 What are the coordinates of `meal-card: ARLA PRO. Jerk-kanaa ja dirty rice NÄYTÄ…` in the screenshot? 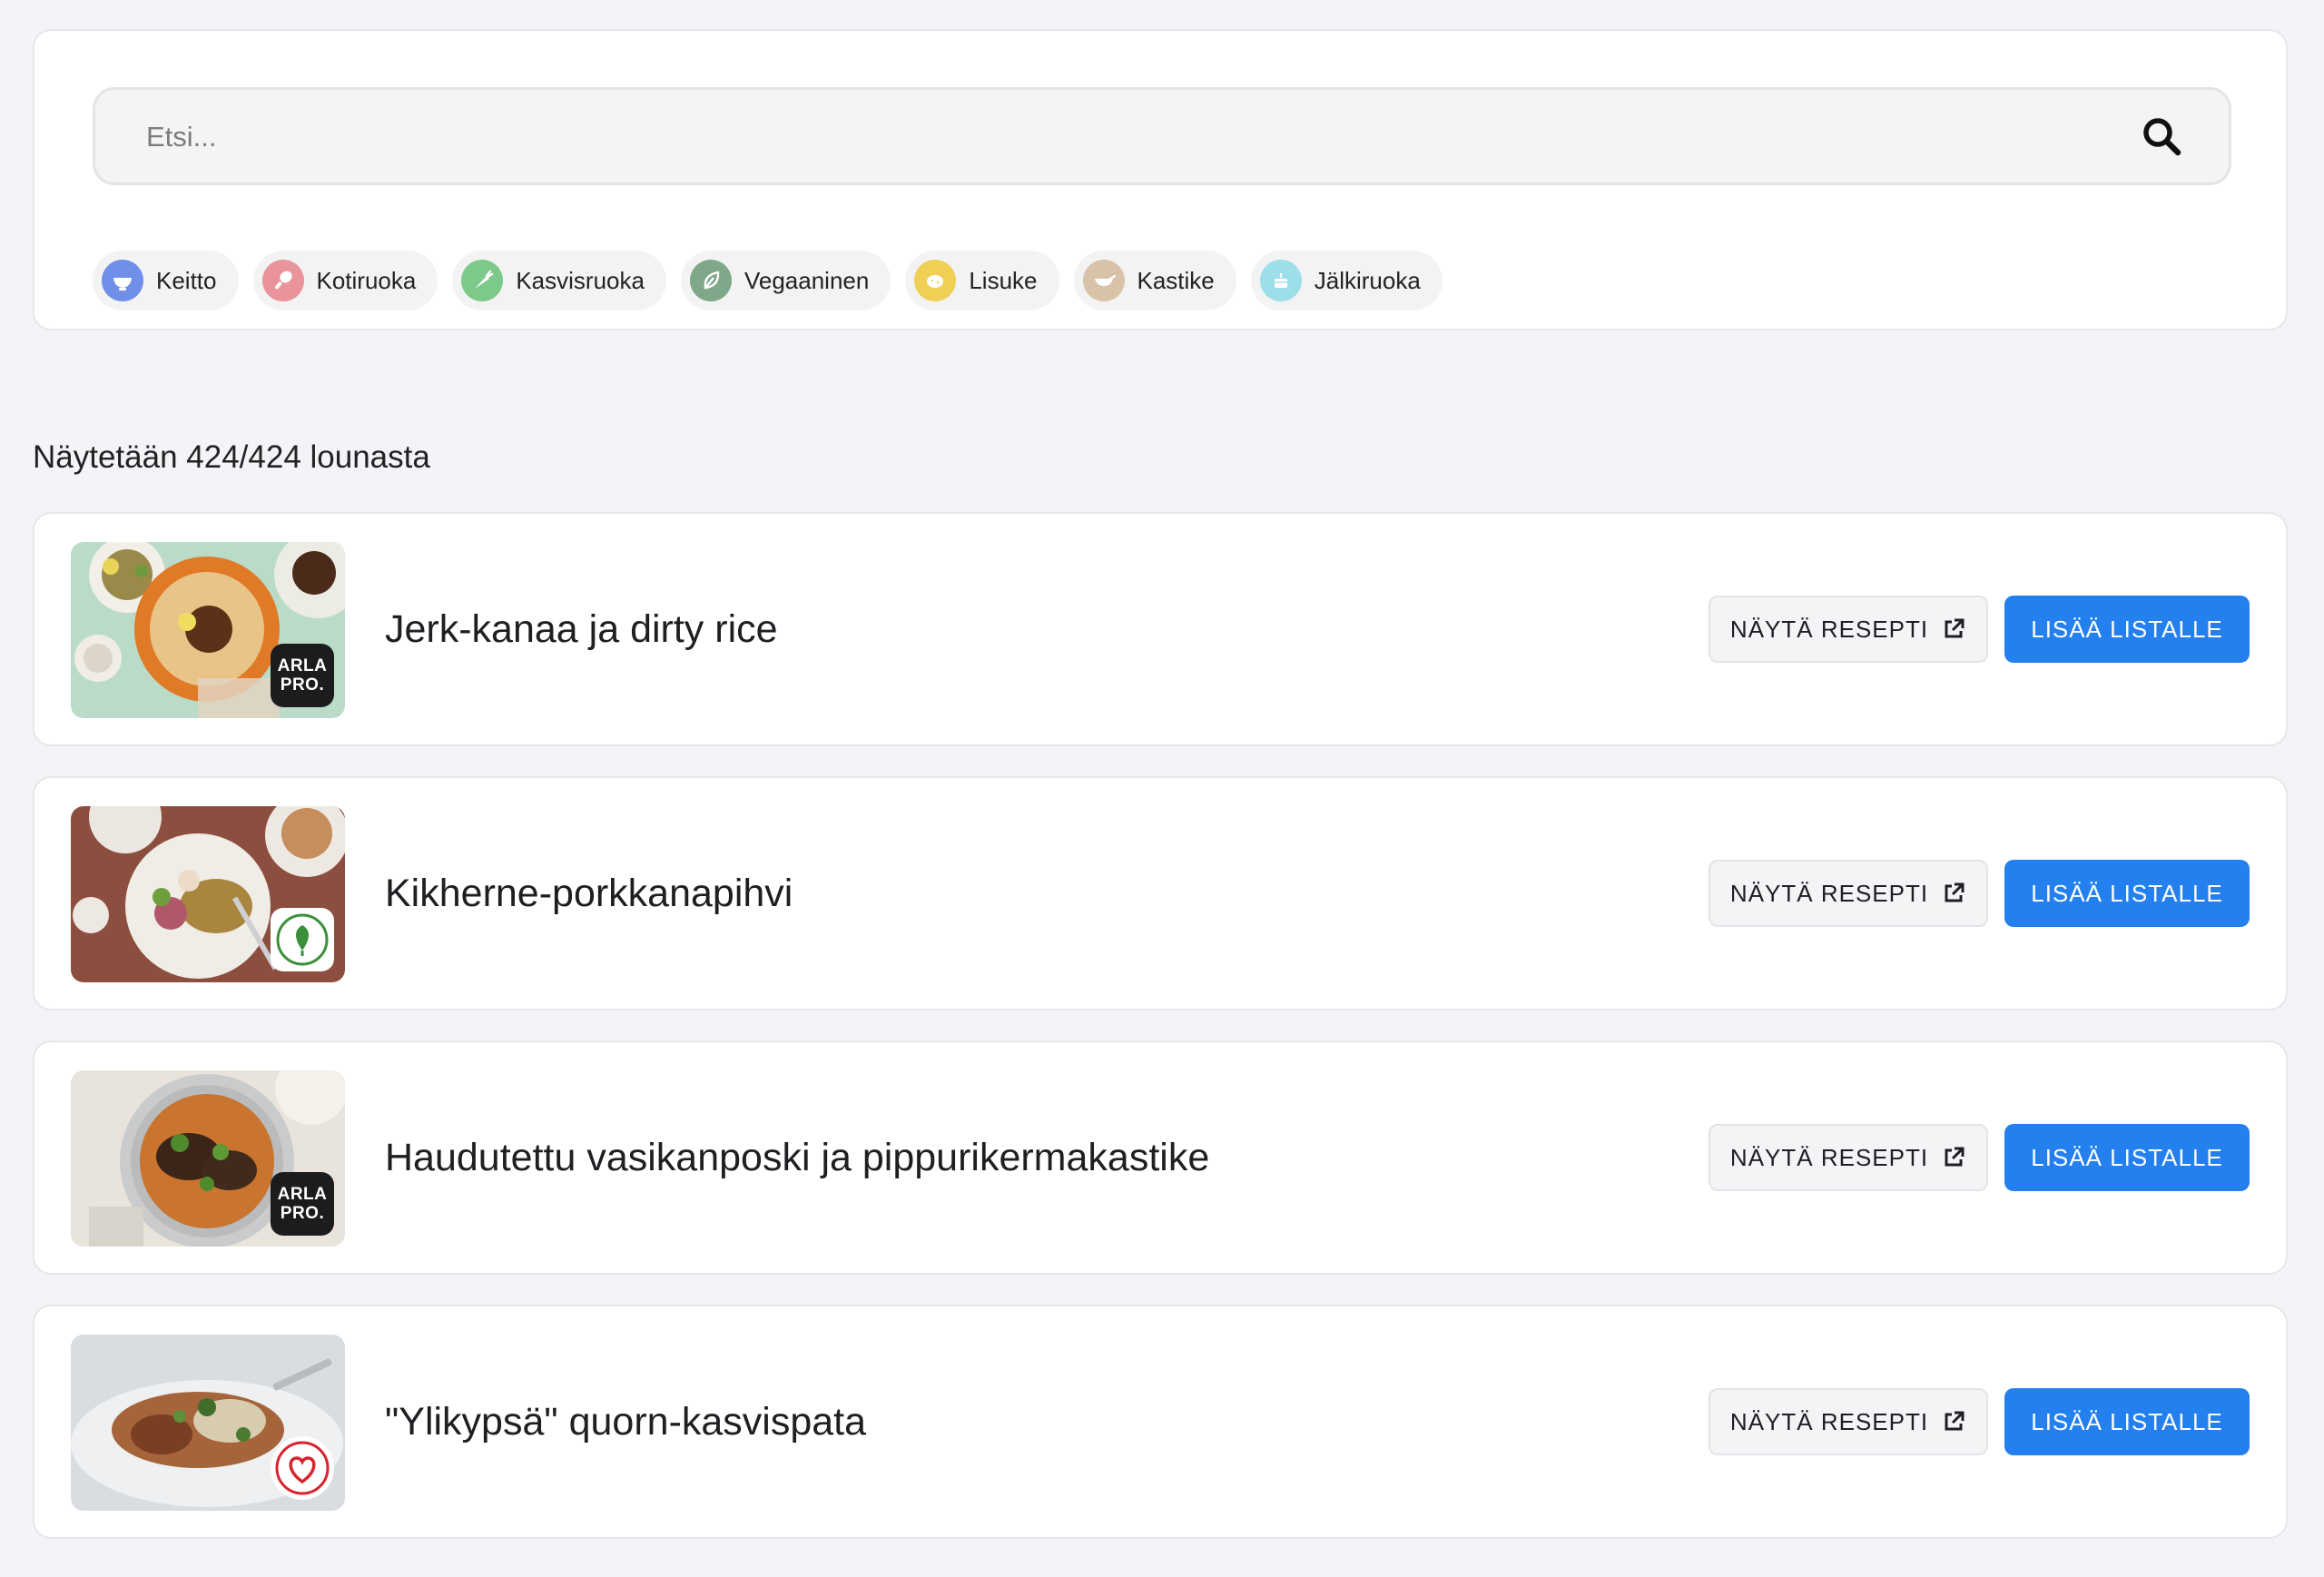 It's located at (1160, 629).